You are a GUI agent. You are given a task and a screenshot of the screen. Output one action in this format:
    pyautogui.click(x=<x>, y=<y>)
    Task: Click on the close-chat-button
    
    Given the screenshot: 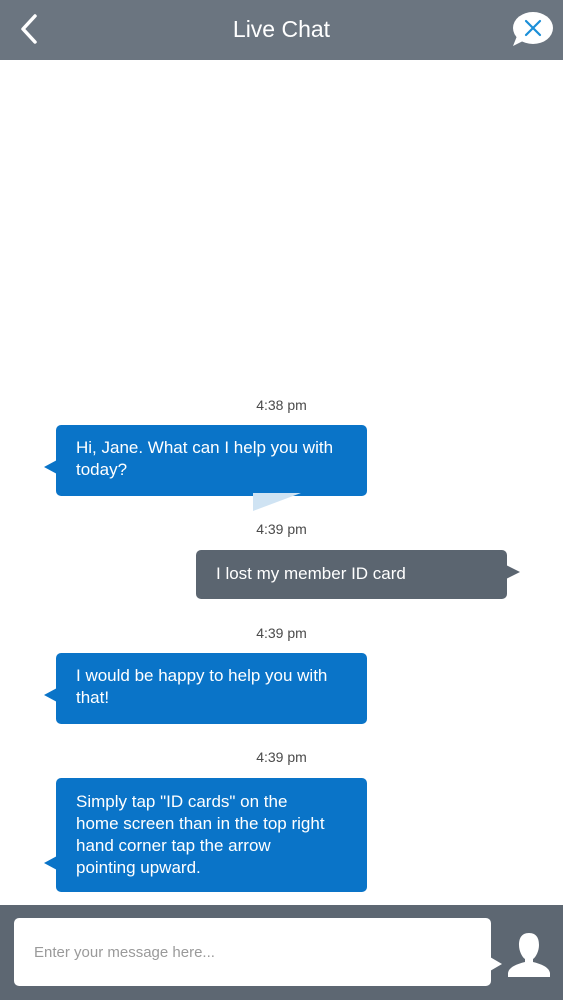 What is the action you would take?
    pyautogui.click(x=532, y=30)
    